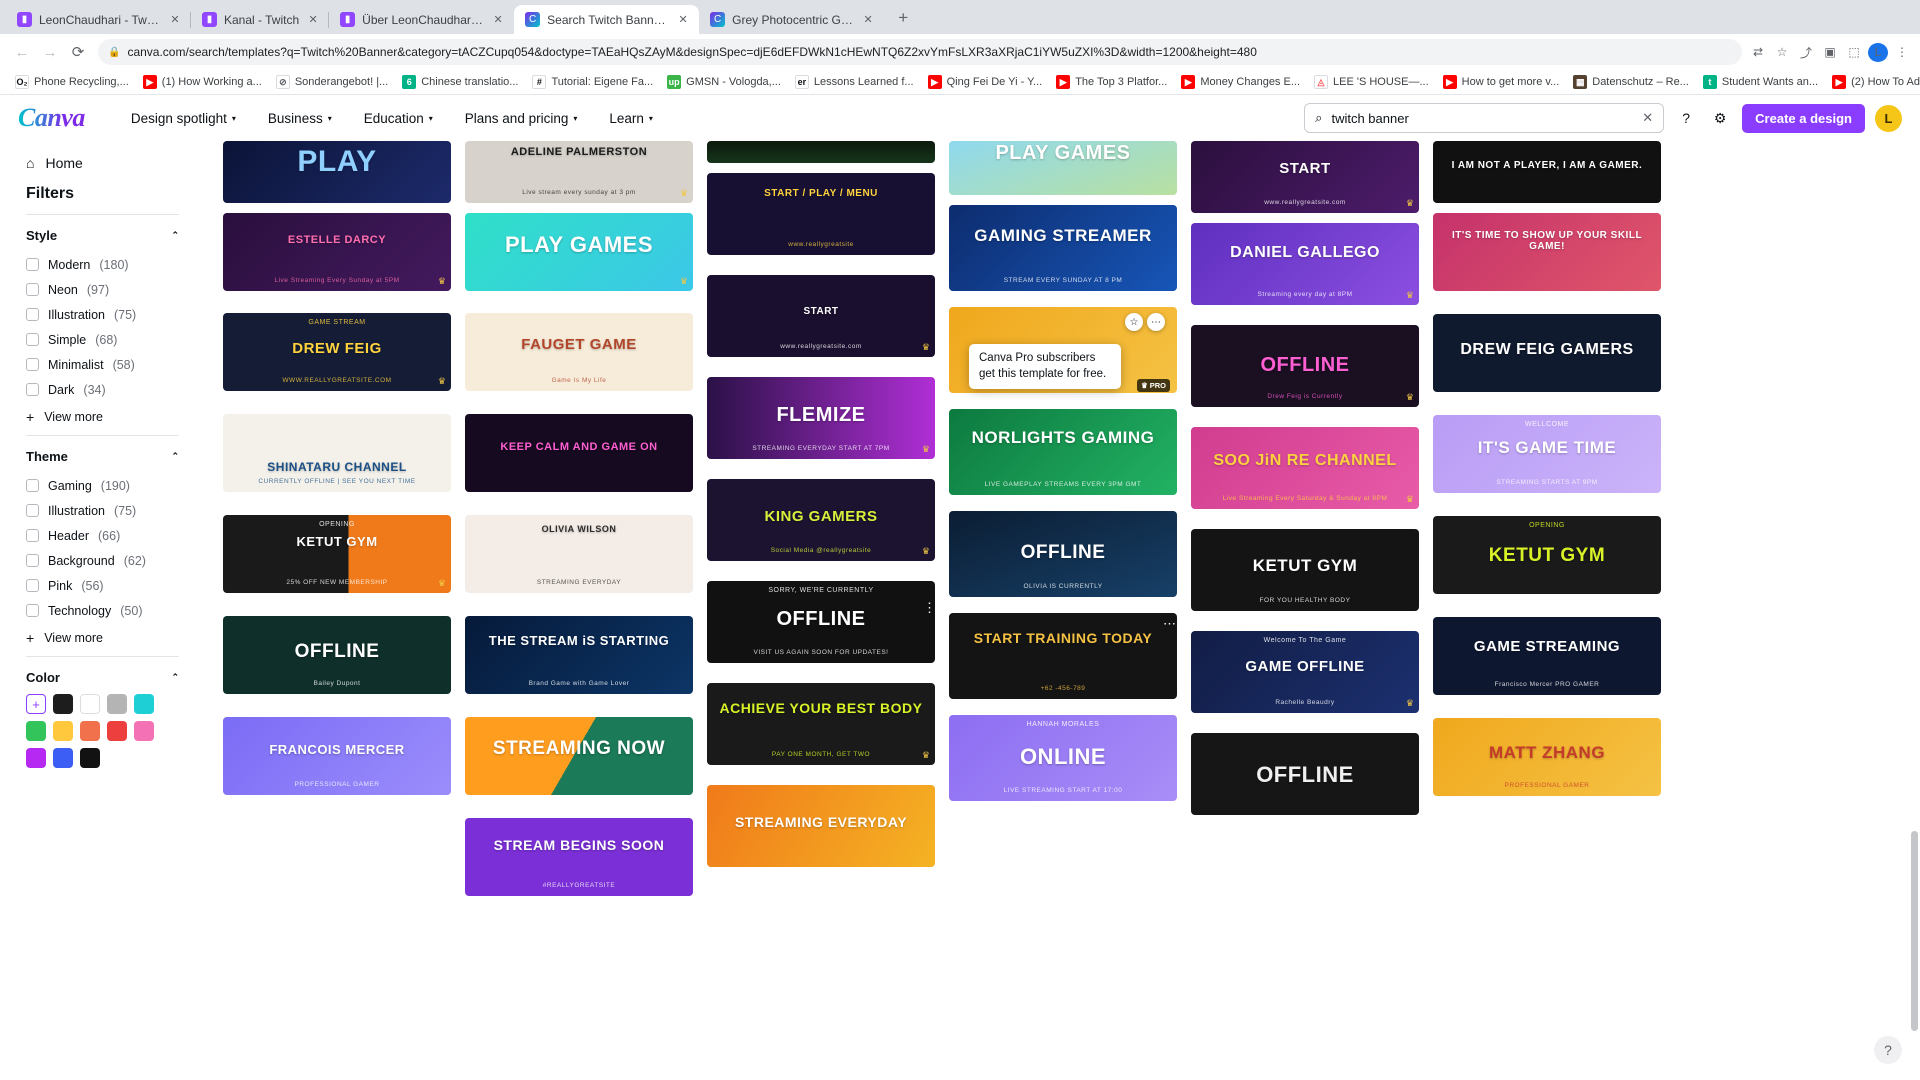 The width and height of the screenshot is (1920, 1080). Describe the element at coordinates (1888, 1050) in the screenshot. I see `help-fab-button: ?` at that location.